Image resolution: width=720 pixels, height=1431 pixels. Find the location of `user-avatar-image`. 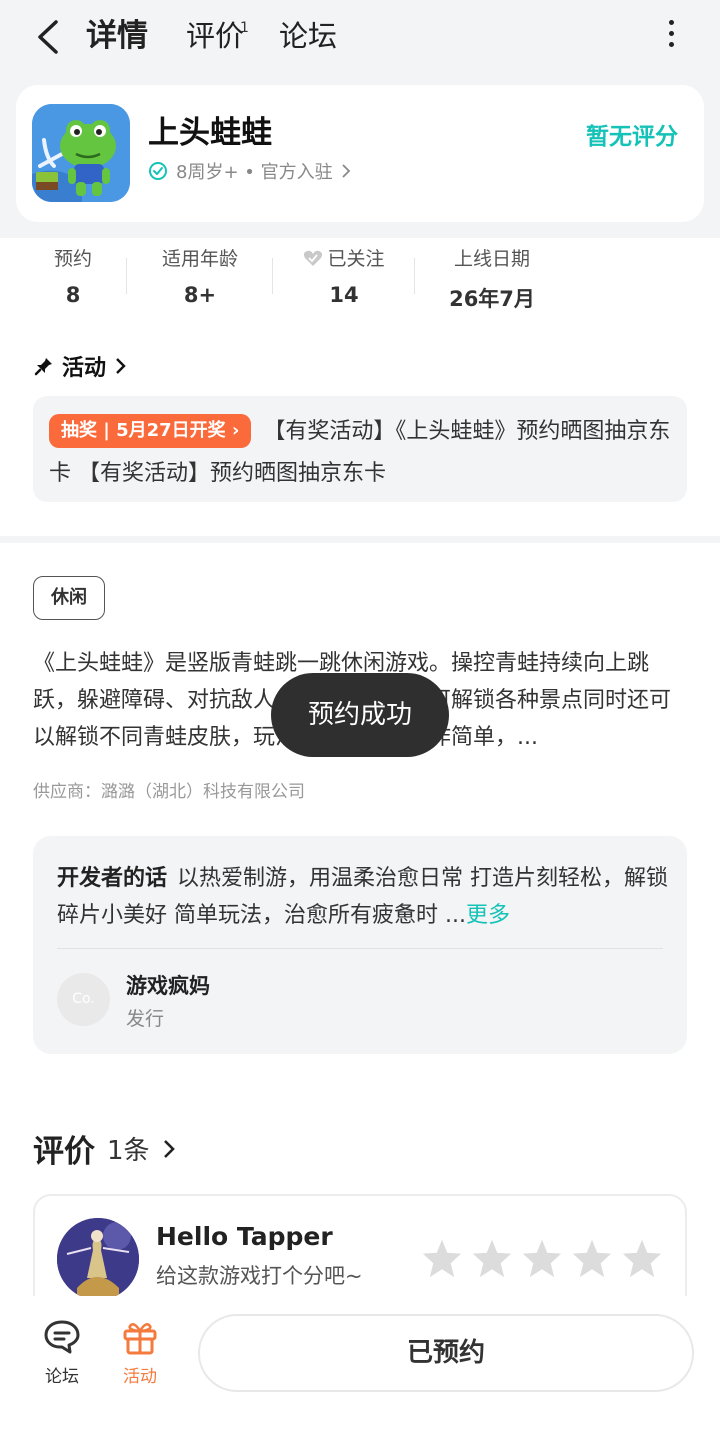

user-avatar-image is located at coordinates (98, 1259).